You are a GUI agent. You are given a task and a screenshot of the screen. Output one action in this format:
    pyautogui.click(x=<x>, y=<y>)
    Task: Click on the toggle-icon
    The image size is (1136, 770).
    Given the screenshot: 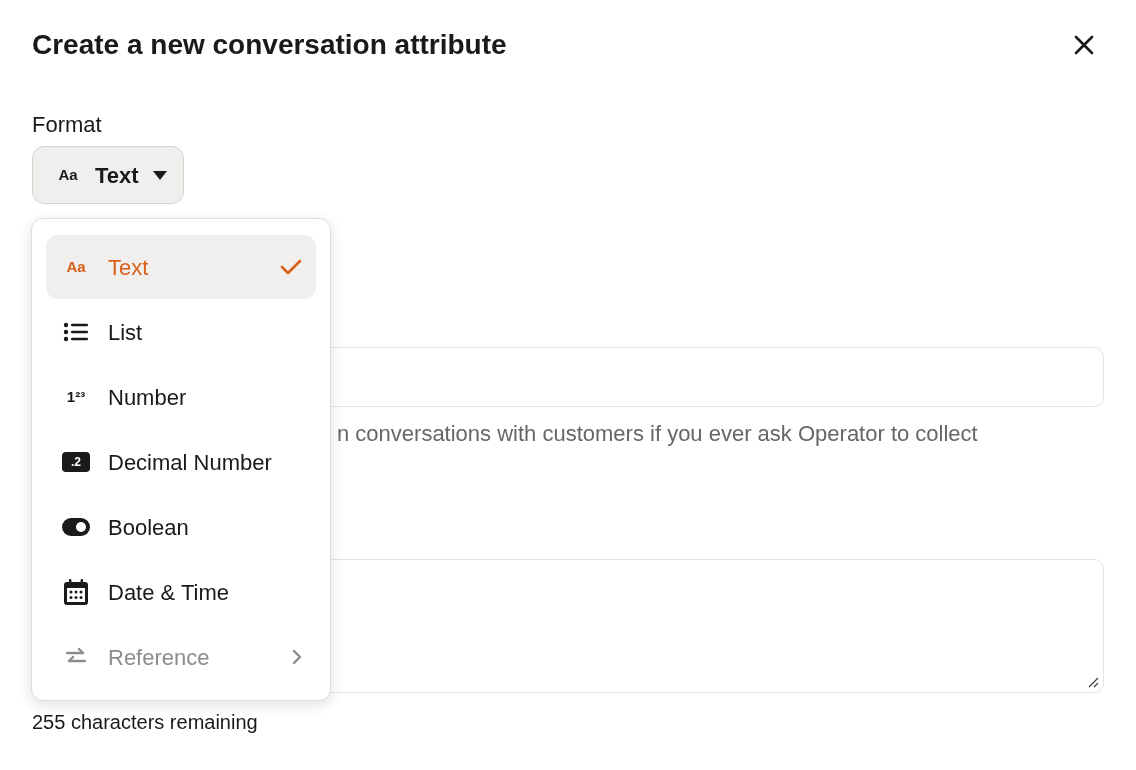 What is the action you would take?
    pyautogui.click(x=76, y=527)
    